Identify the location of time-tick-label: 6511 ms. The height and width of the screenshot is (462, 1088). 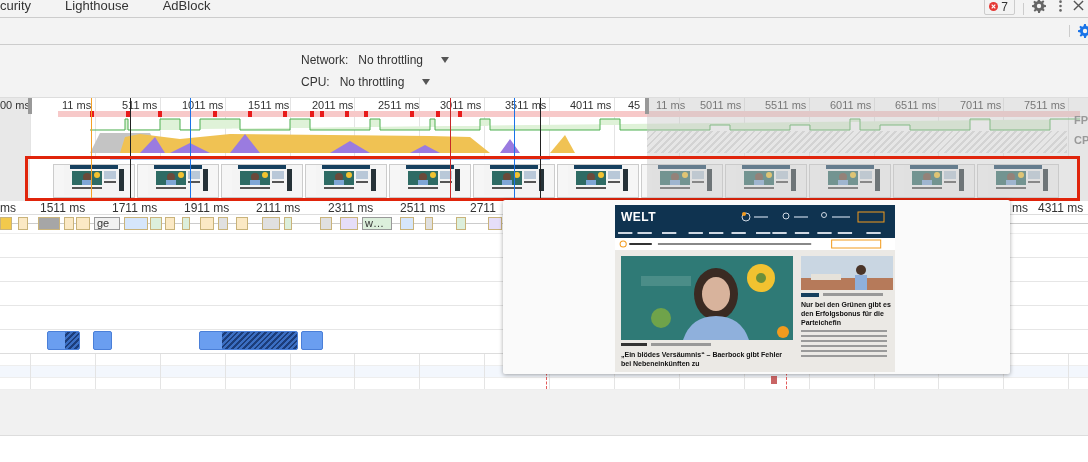
(916, 105).